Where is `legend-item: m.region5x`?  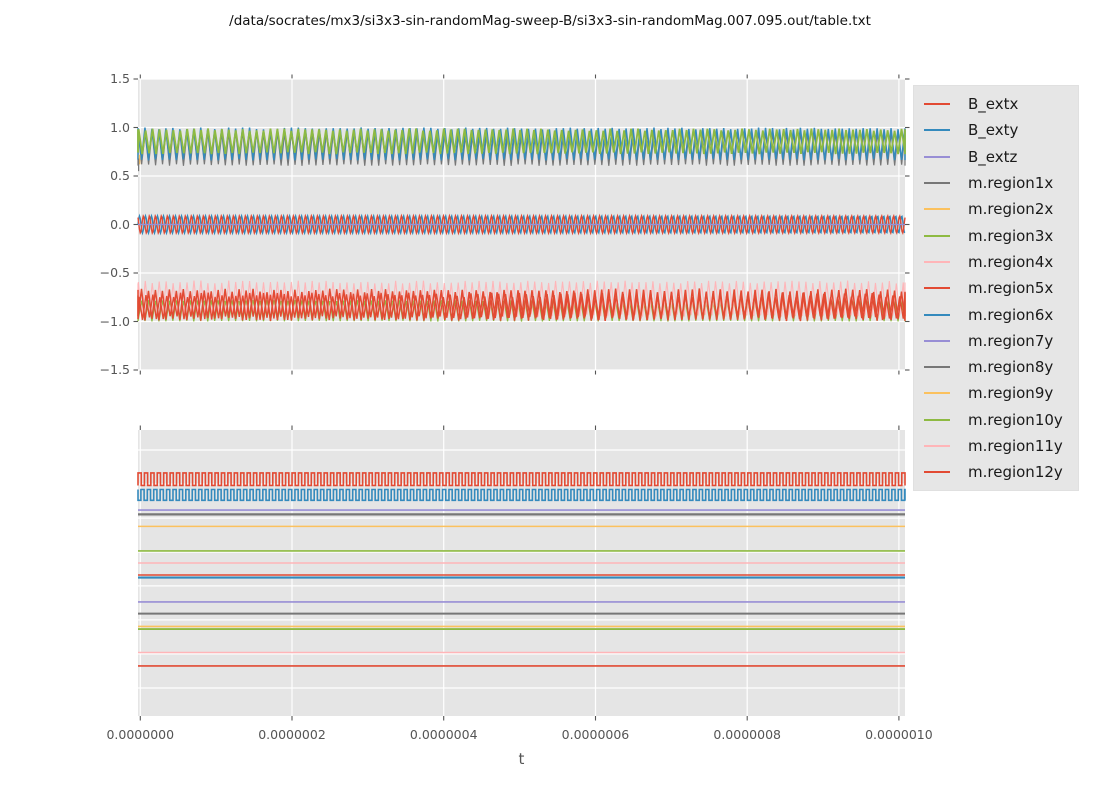 legend-item: m.region5x is located at coordinates (1001, 288).